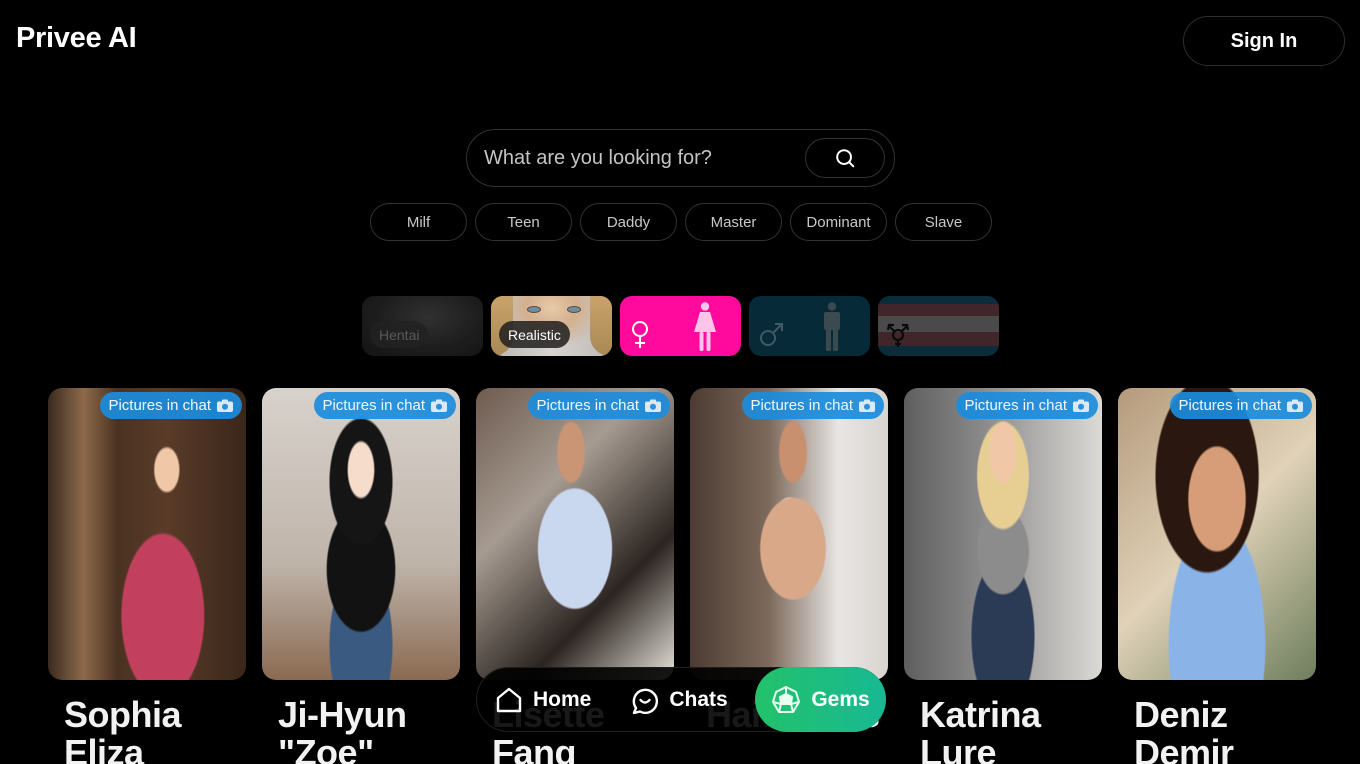 This screenshot has height=764, width=1360. What do you see at coordinates (832, 326) in the screenshot?
I see `man-figure-icon` at bounding box center [832, 326].